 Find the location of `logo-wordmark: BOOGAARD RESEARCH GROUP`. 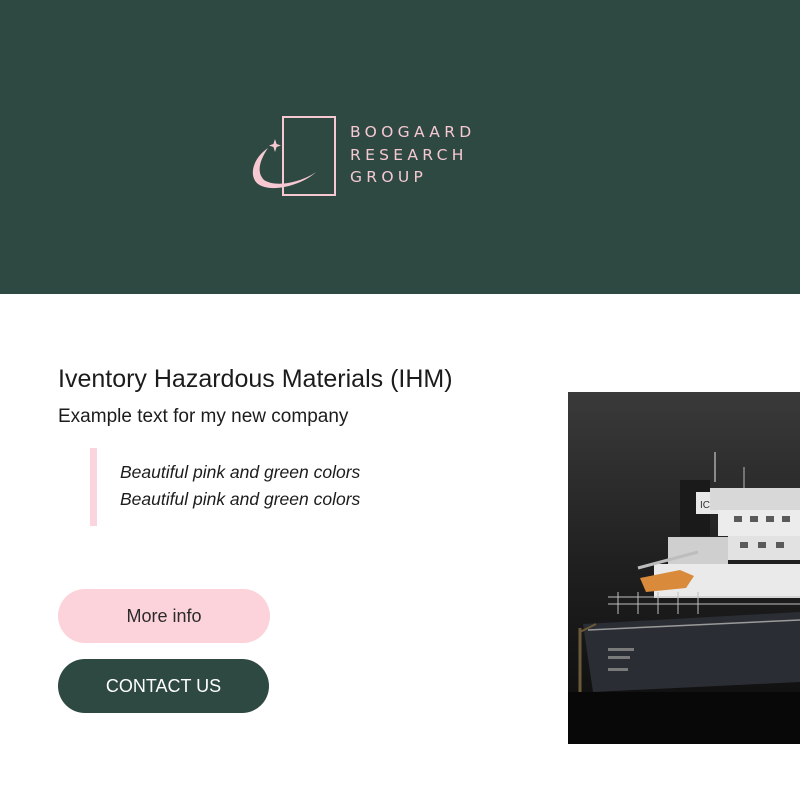

logo-wordmark: BOOGAARD RESEARCH GROUP is located at coordinates (413, 155).